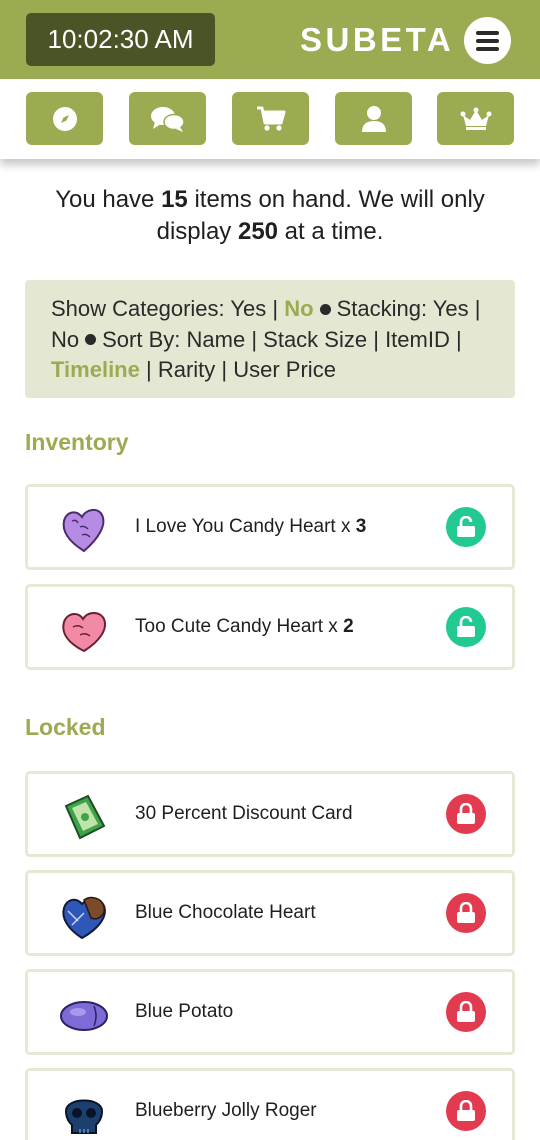 The image size is (540, 1140). What do you see at coordinates (216, 339) in the screenshot?
I see `sort-name-link: Name` at bounding box center [216, 339].